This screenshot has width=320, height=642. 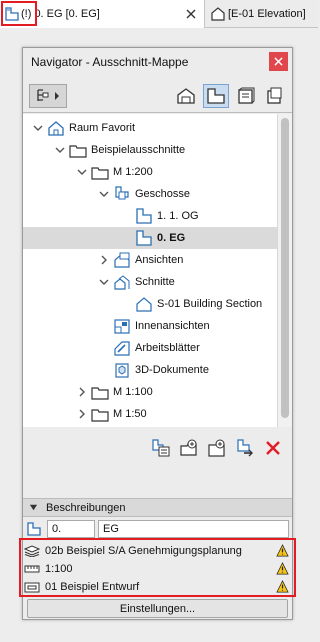 I want to click on tree-item-label: Ansichten, so click(x=159, y=260).